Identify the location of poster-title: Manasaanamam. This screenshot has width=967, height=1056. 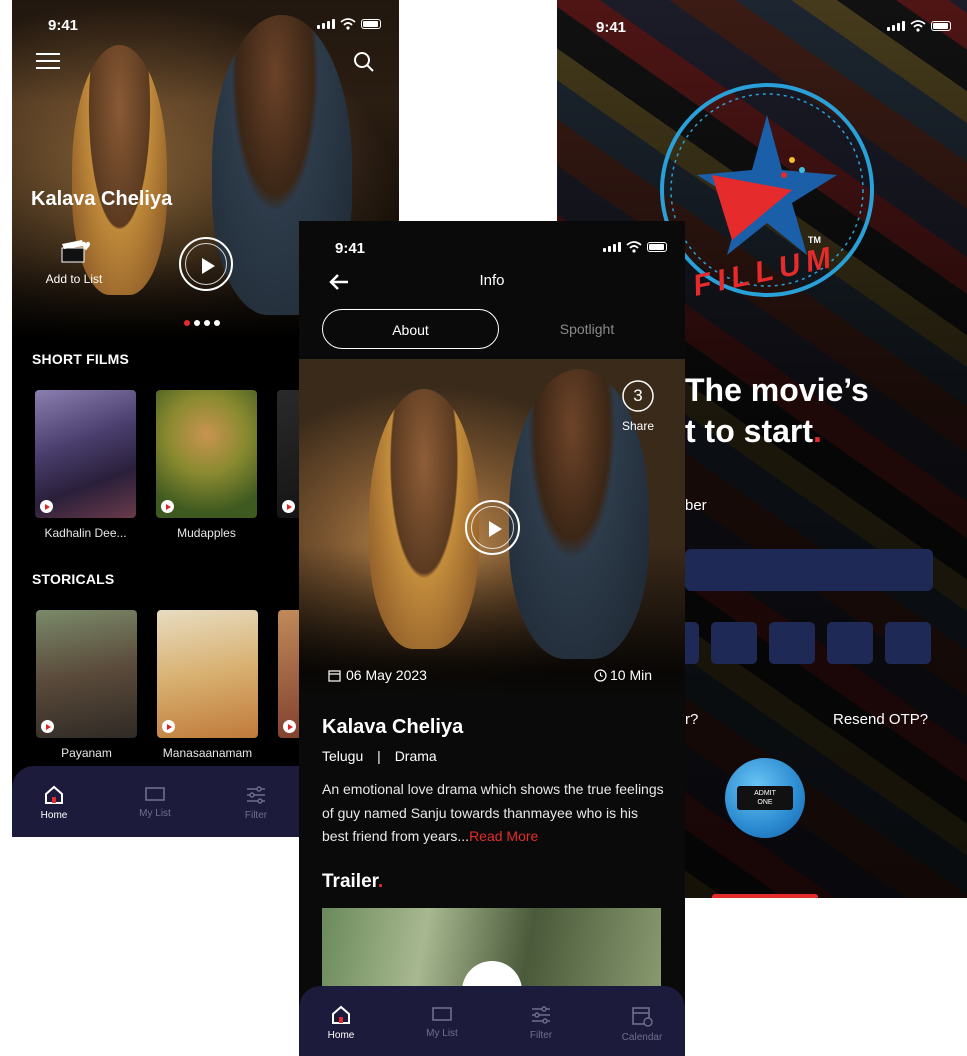
(207, 753).